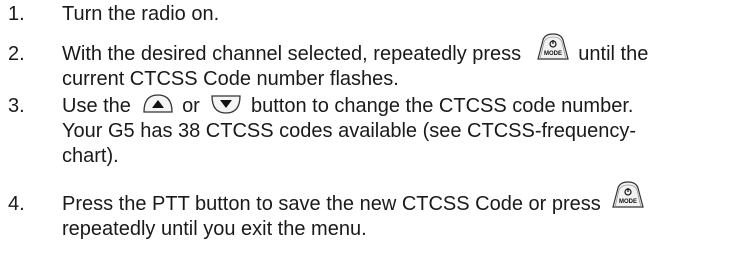 This screenshot has height=255, width=750. I want to click on step-text-part: current CTCSS Code number flashes., so click(230, 79).